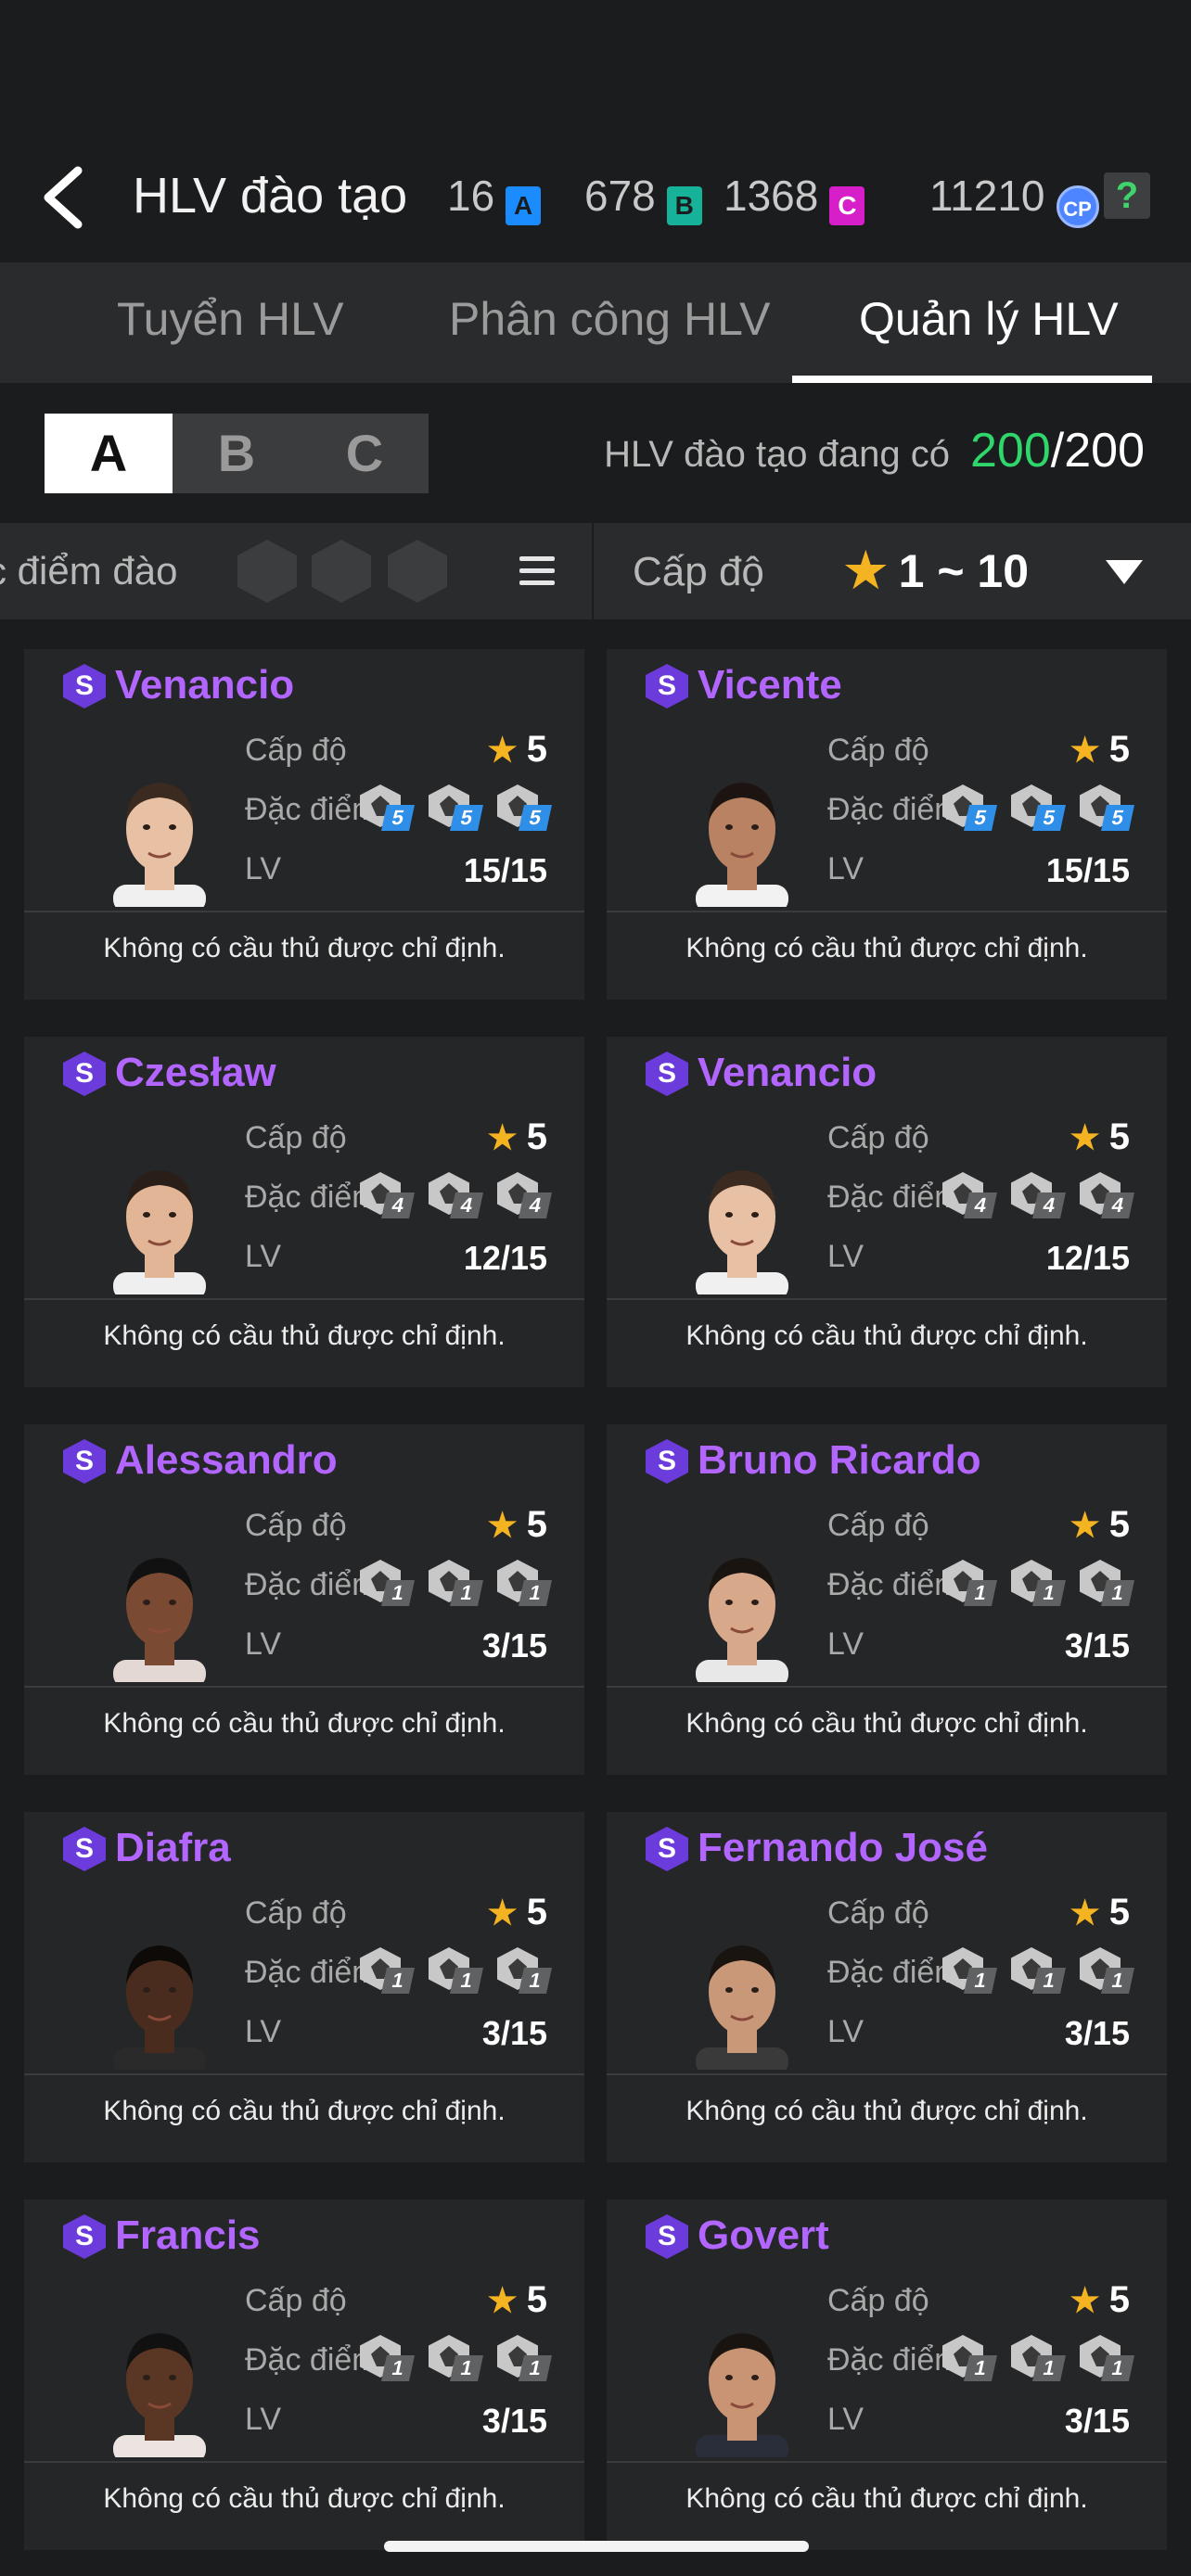  I want to click on segment-a: A, so click(109, 453).